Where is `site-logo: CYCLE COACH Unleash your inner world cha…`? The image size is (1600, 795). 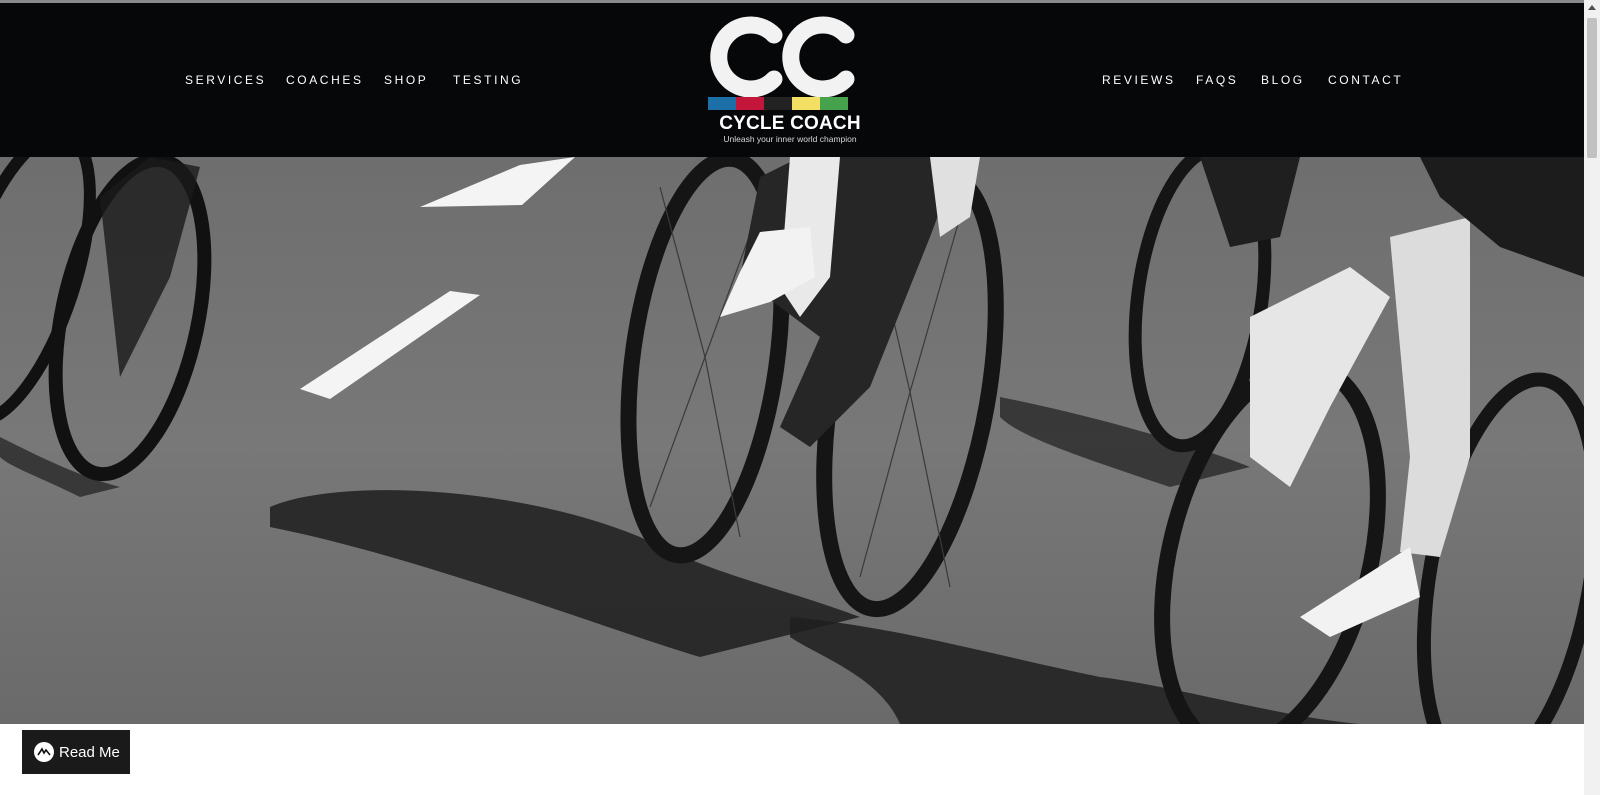 site-logo: CYCLE COACH Unleash your inner world cha… is located at coordinates (790, 83).